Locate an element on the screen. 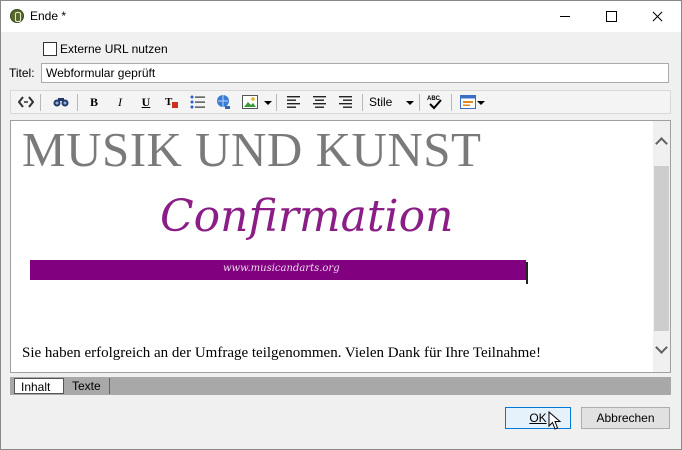 The width and height of the screenshot is (682, 450). align-right-icon is located at coordinates (346, 102).